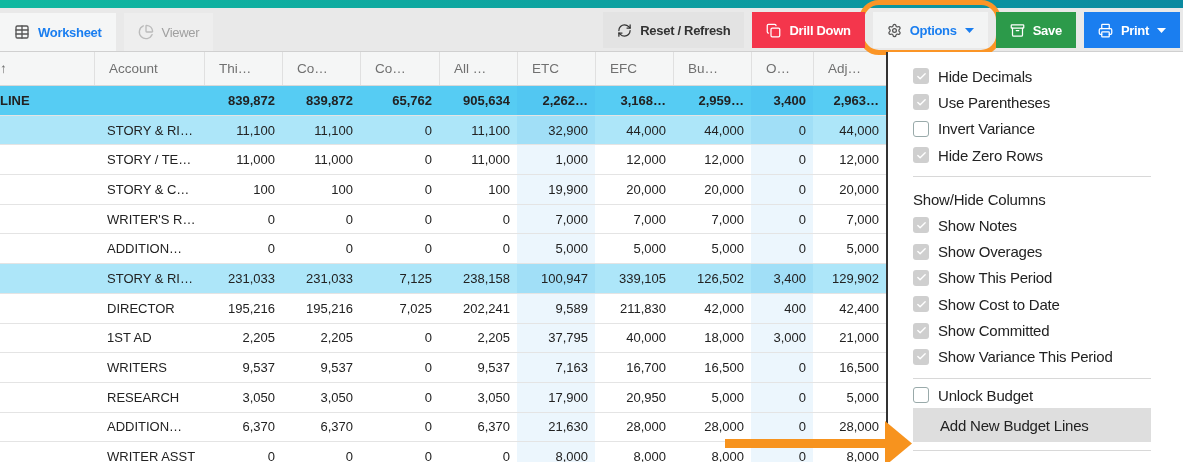 Image resolution: width=1183 pixels, height=462 pixels. Describe the element at coordinates (862, 219) in the screenshot. I see `table-cell: 7,000` at that location.